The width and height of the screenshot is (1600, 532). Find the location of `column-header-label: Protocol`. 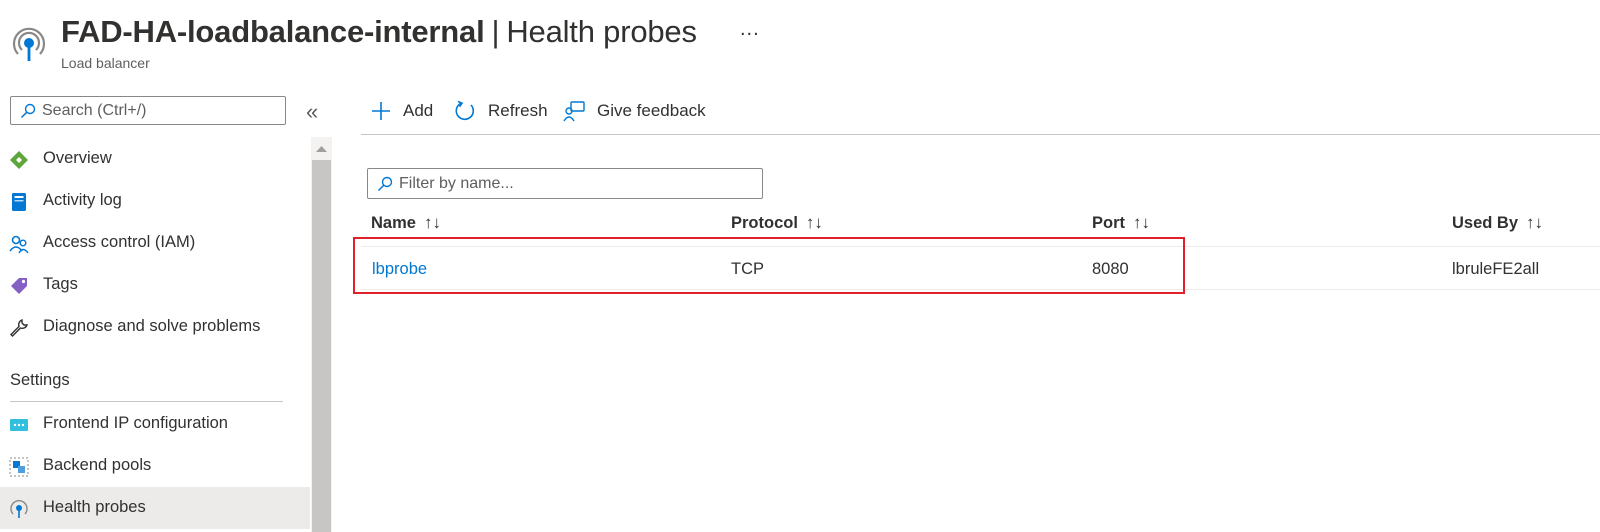

column-header-label: Protocol is located at coordinates (764, 223).